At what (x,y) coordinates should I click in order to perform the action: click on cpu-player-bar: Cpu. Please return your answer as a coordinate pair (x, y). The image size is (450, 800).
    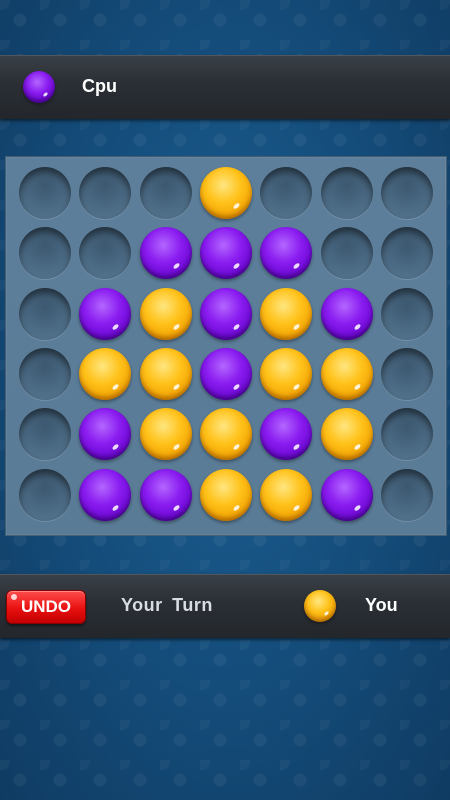
    Looking at the image, I should click on (225, 87).